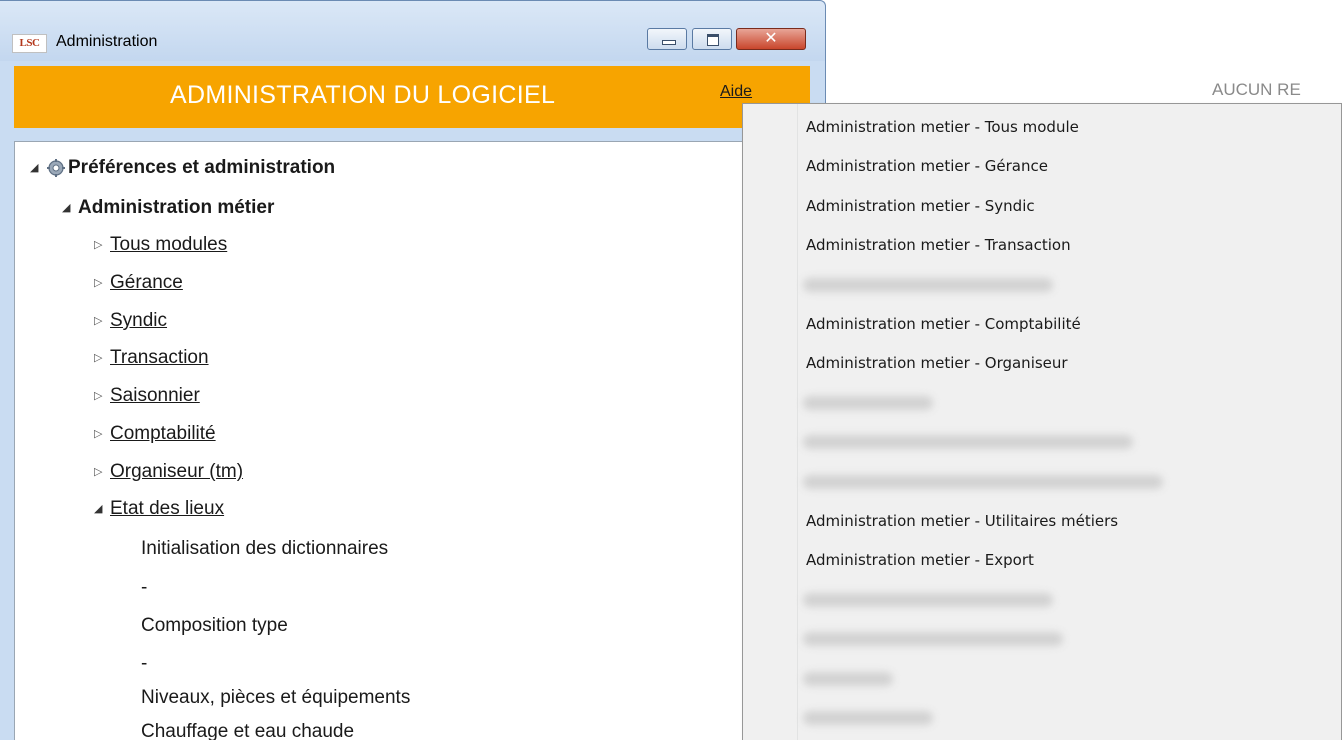 Image resolution: width=1342 pixels, height=740 pixels. Describe the element at coordinates (168, 244) in the screenshot. I see `tree-module-label: Tous modules` at that location.